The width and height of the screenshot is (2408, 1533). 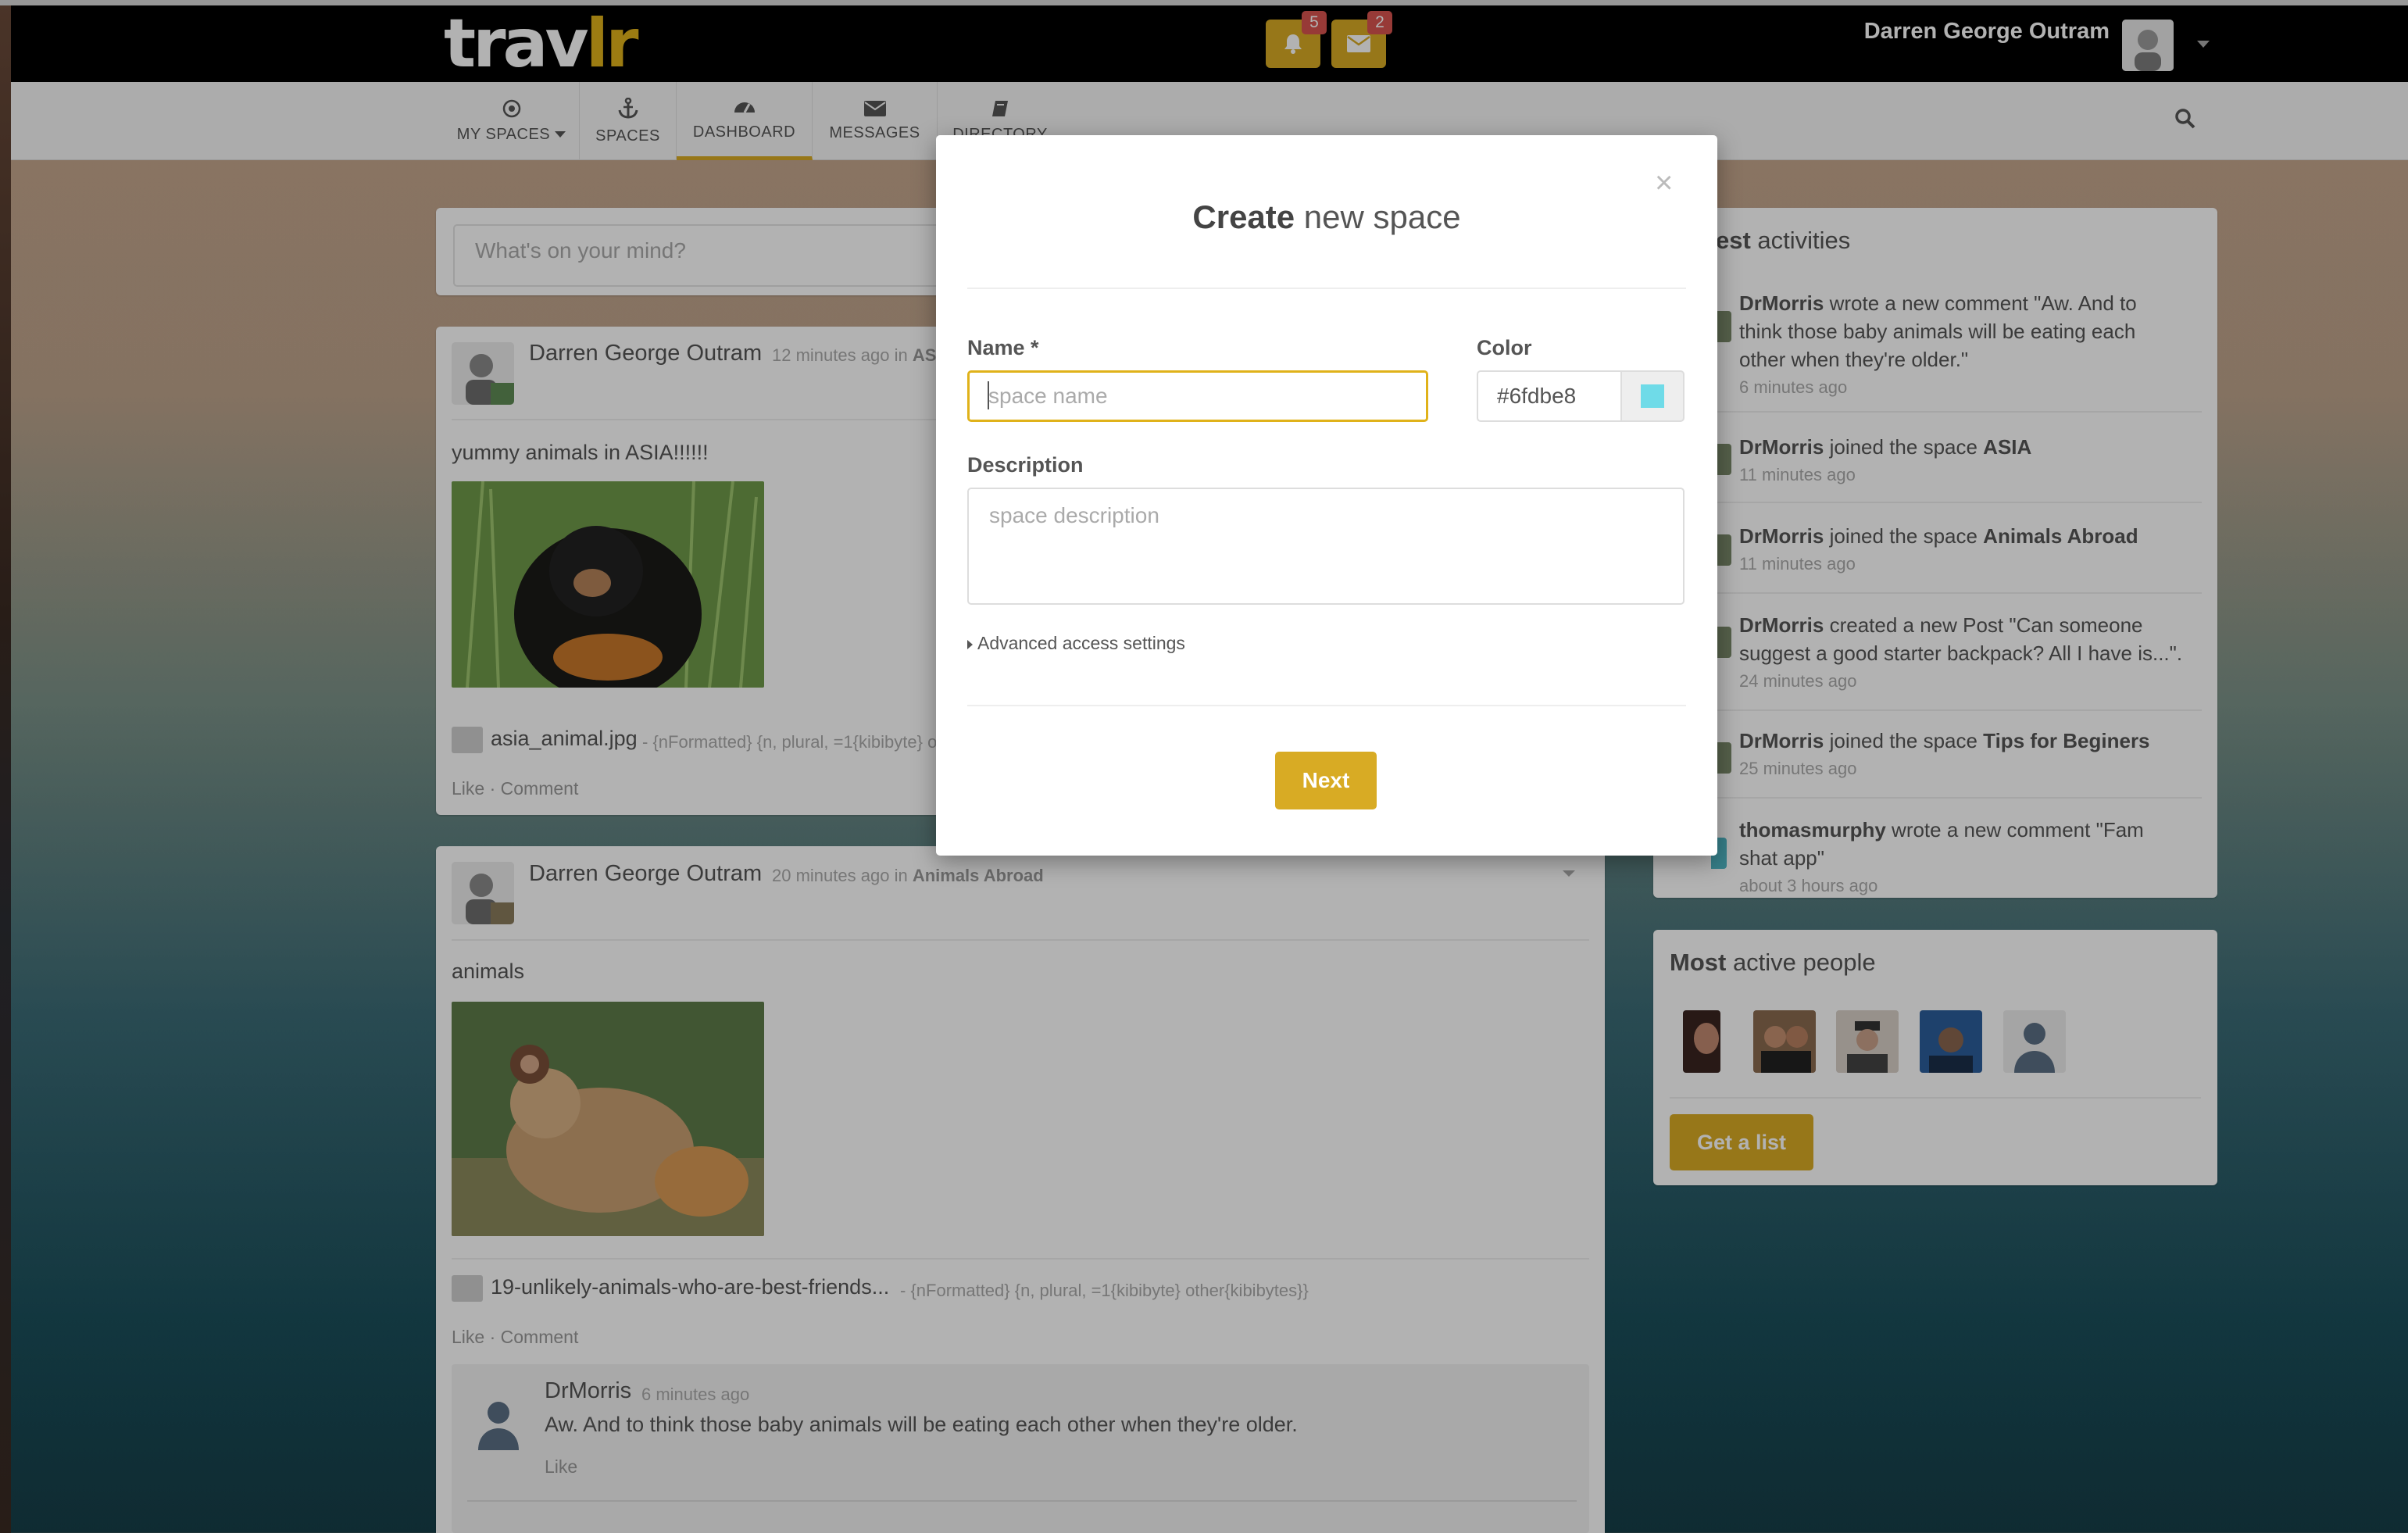 What do you see at coordinates (1076, 643) in the screenshot?
I see `advanced-access-settings-toggle: Advanced access settings` at bounding box center [1076, 643].